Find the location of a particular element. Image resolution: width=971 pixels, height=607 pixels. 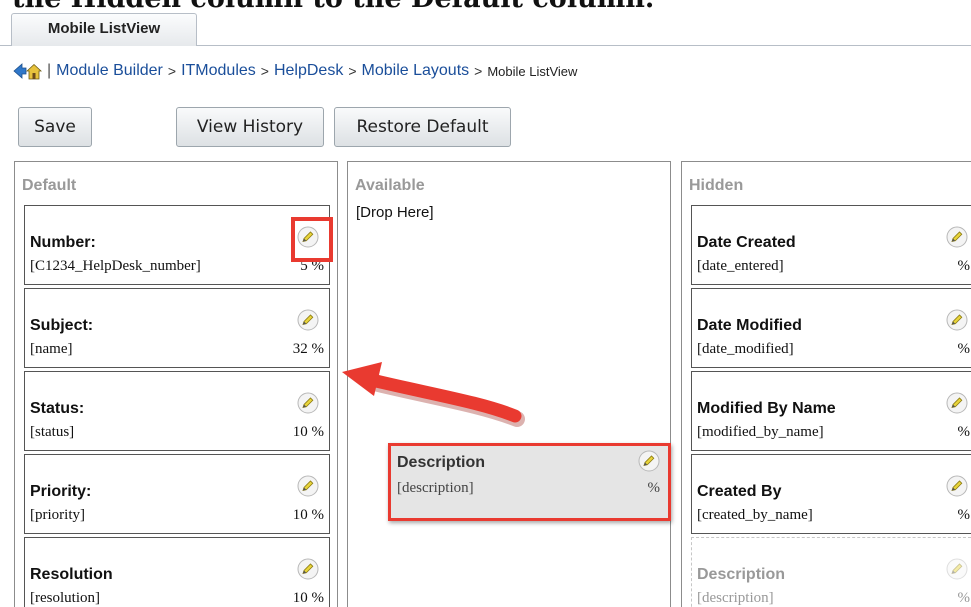

field-label: Modified By Name is located at coordinates (766, 408).